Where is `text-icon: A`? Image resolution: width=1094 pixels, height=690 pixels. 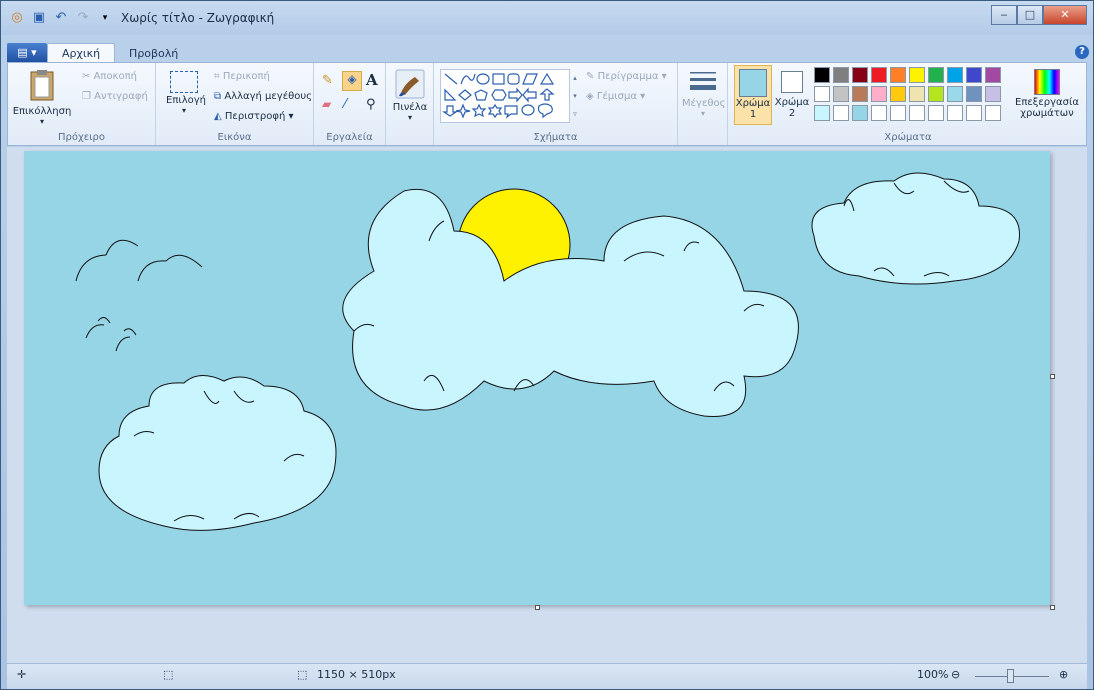
text-icon: A is located at coordinates (372, 80).